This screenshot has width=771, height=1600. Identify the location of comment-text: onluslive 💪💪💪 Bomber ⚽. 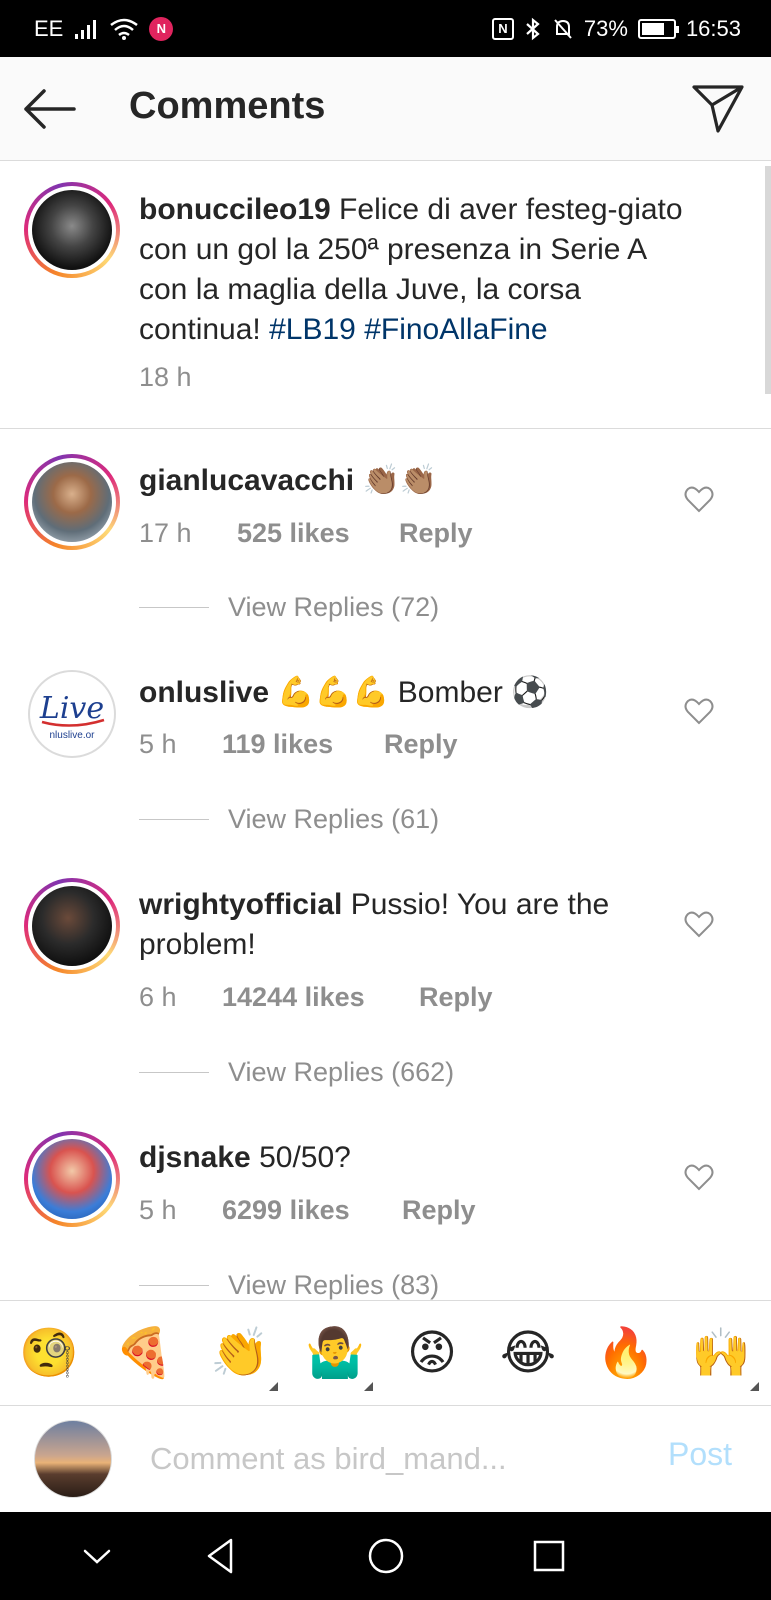
(409, 693).